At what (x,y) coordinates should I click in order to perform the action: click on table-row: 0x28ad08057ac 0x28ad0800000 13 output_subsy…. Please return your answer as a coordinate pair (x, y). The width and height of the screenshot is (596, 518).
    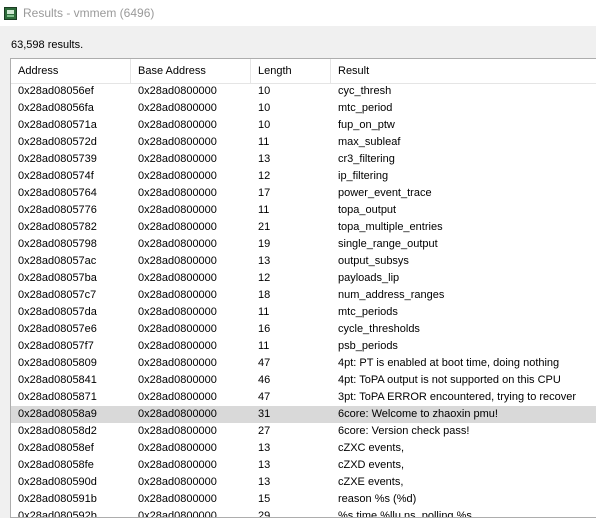
    Looking at the image, I should click on (303, 261).